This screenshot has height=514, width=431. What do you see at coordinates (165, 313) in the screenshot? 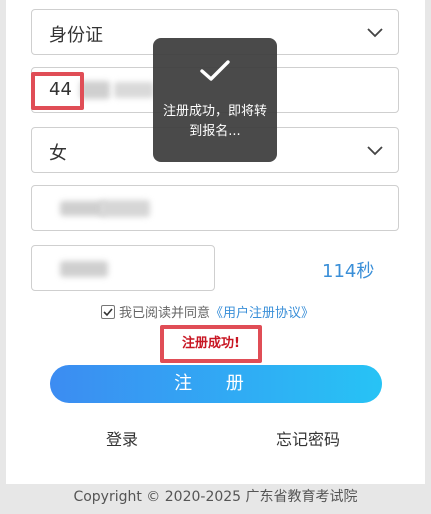
I see `agreement-text: 我已阅读并同意` at bounding box center [165, 313].